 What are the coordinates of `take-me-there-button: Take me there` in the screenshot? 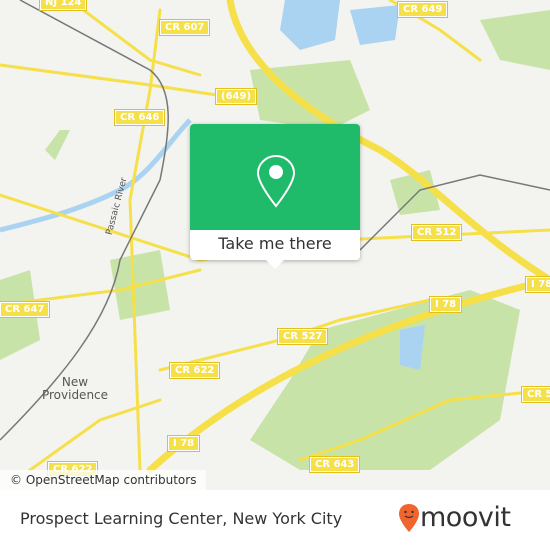 It's located at (275, 245).